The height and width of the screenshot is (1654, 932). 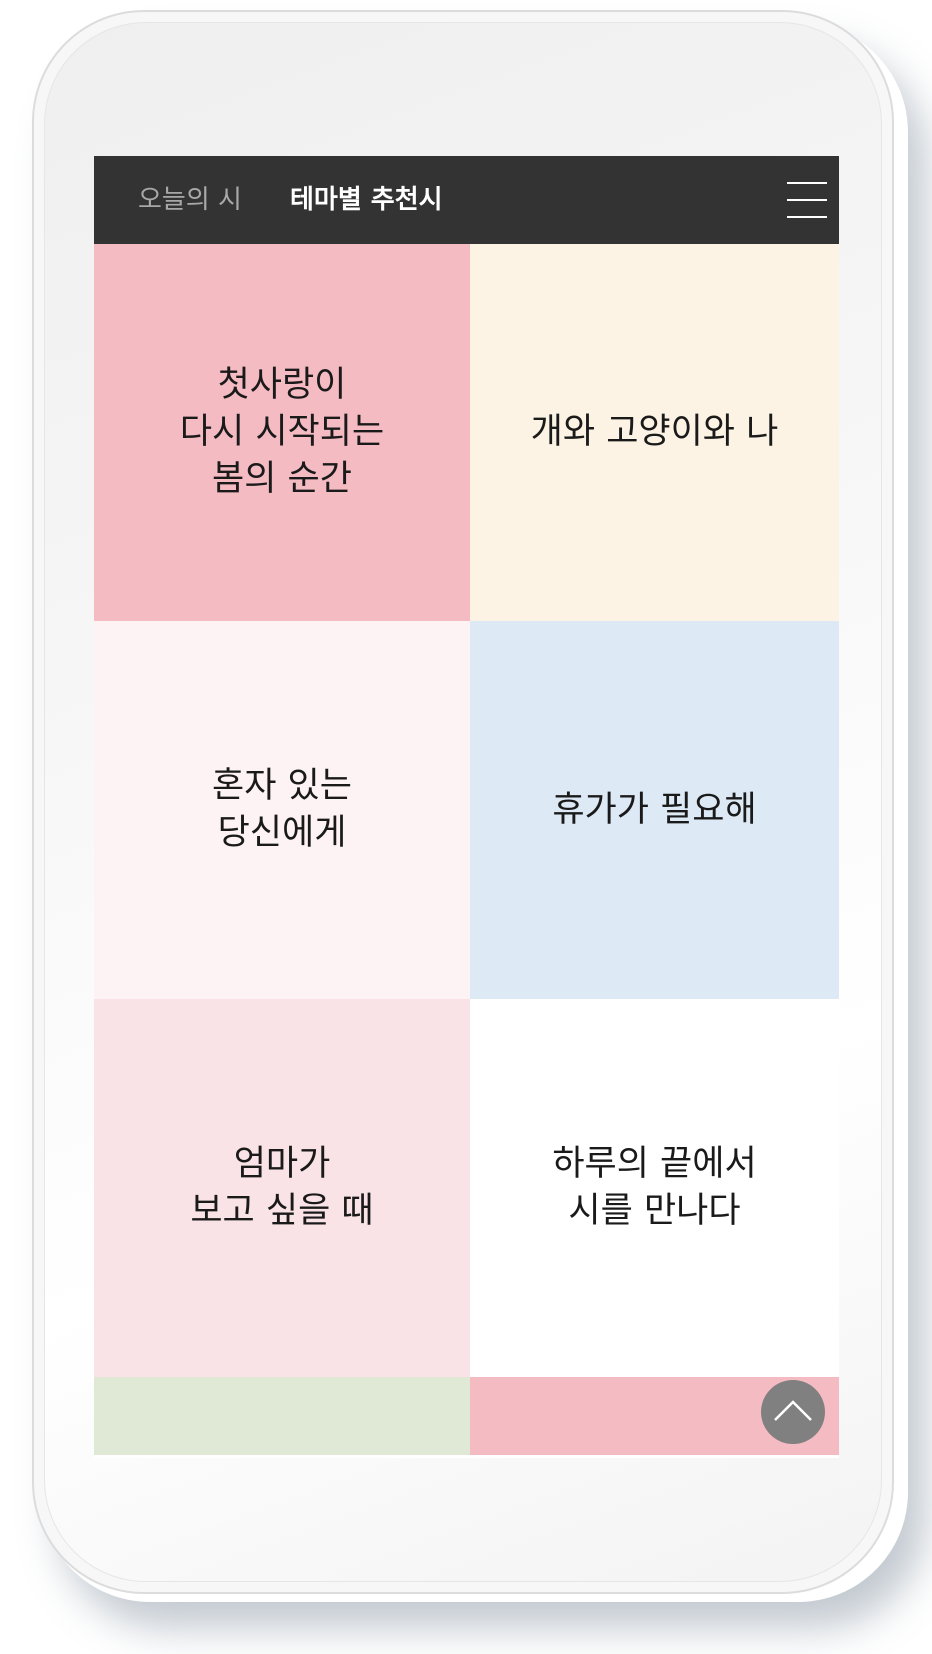 What do you see at coordinates (282, 1416) in the screenshot?
I see `theme-tile-partial-green` at bounding box center [282, 1416].